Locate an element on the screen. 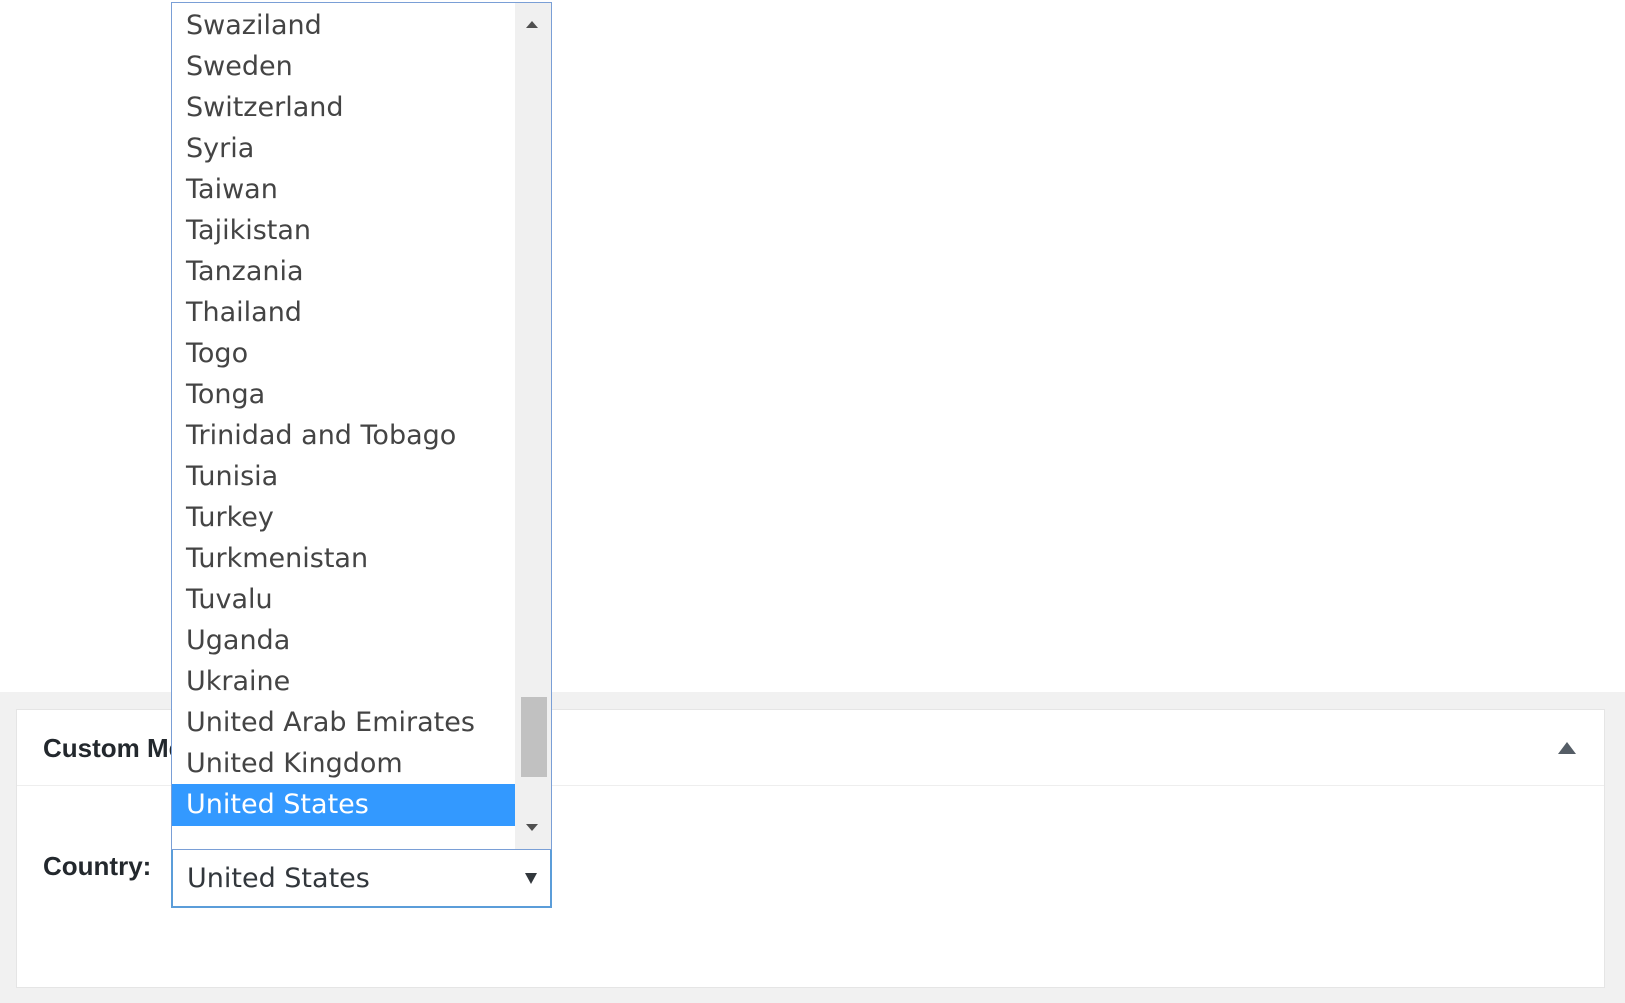  dropdown-option: Tunisia is located at coordinates (343, 477).